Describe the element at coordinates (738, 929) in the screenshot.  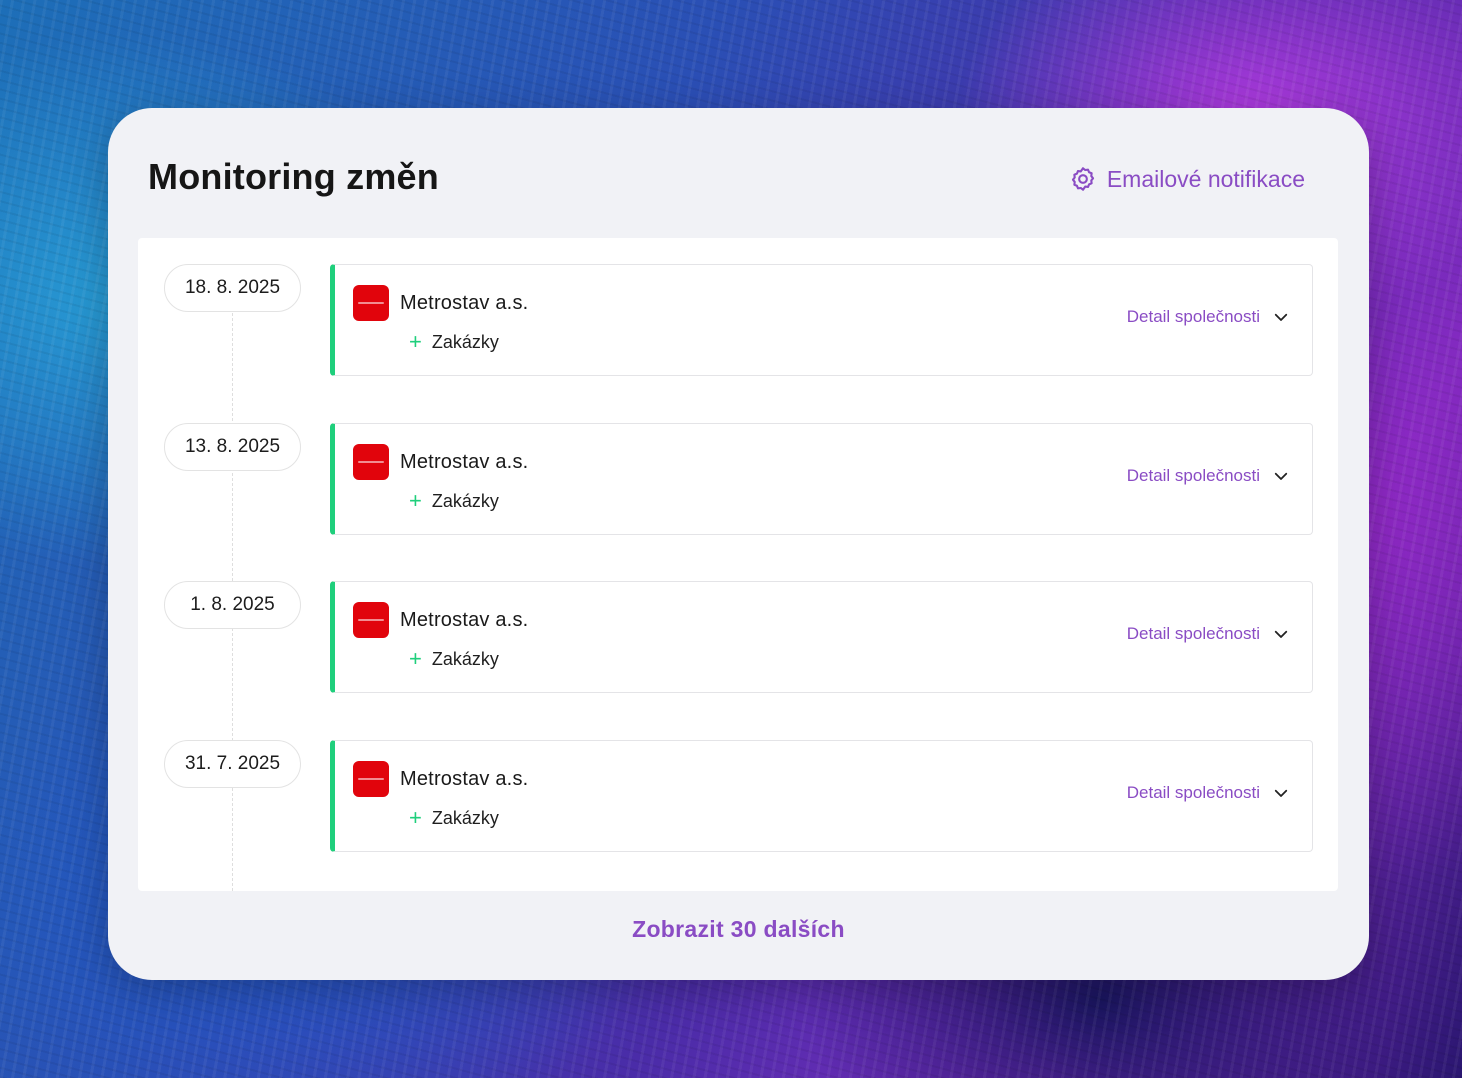
I see `show-more-button: Zobrazit 30 dalších` at that location.